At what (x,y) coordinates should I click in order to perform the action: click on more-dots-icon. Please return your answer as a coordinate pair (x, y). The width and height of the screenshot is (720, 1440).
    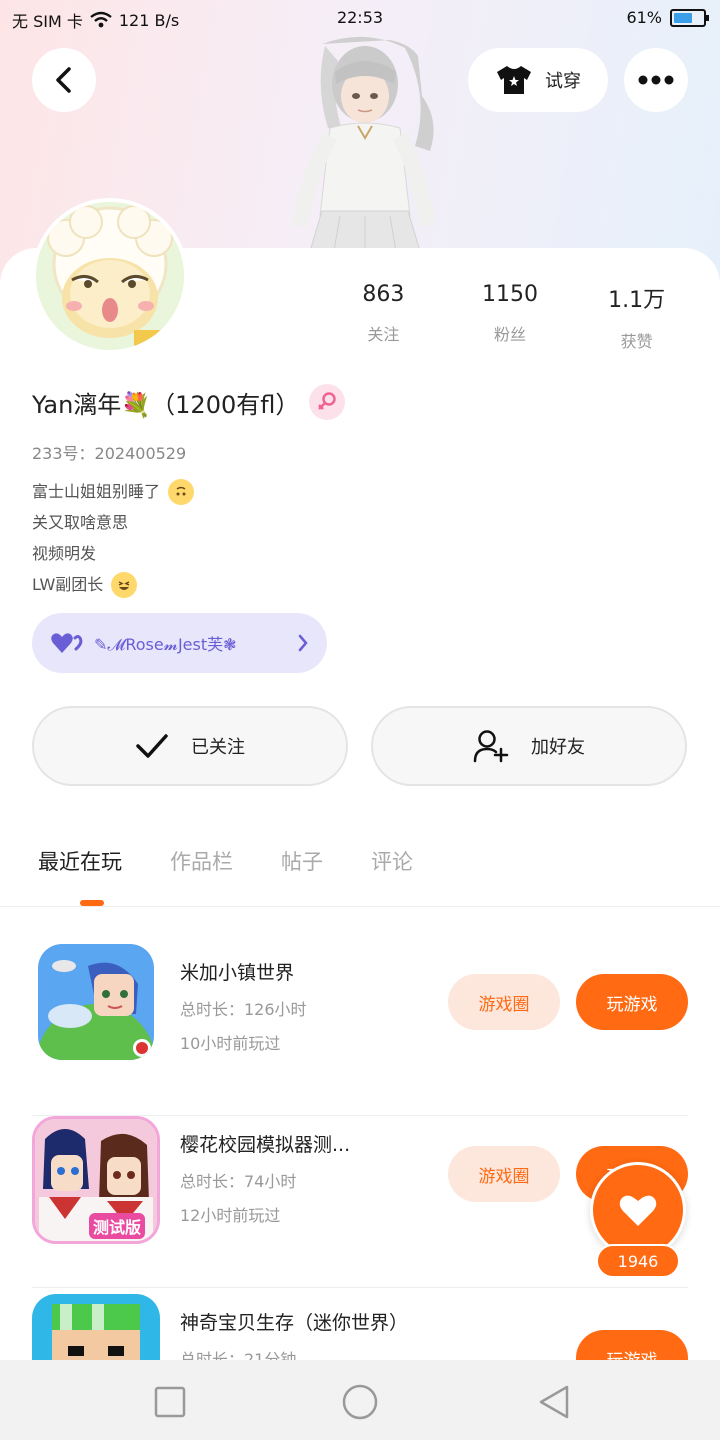
    Looking at the image, I should click on (656, 80).